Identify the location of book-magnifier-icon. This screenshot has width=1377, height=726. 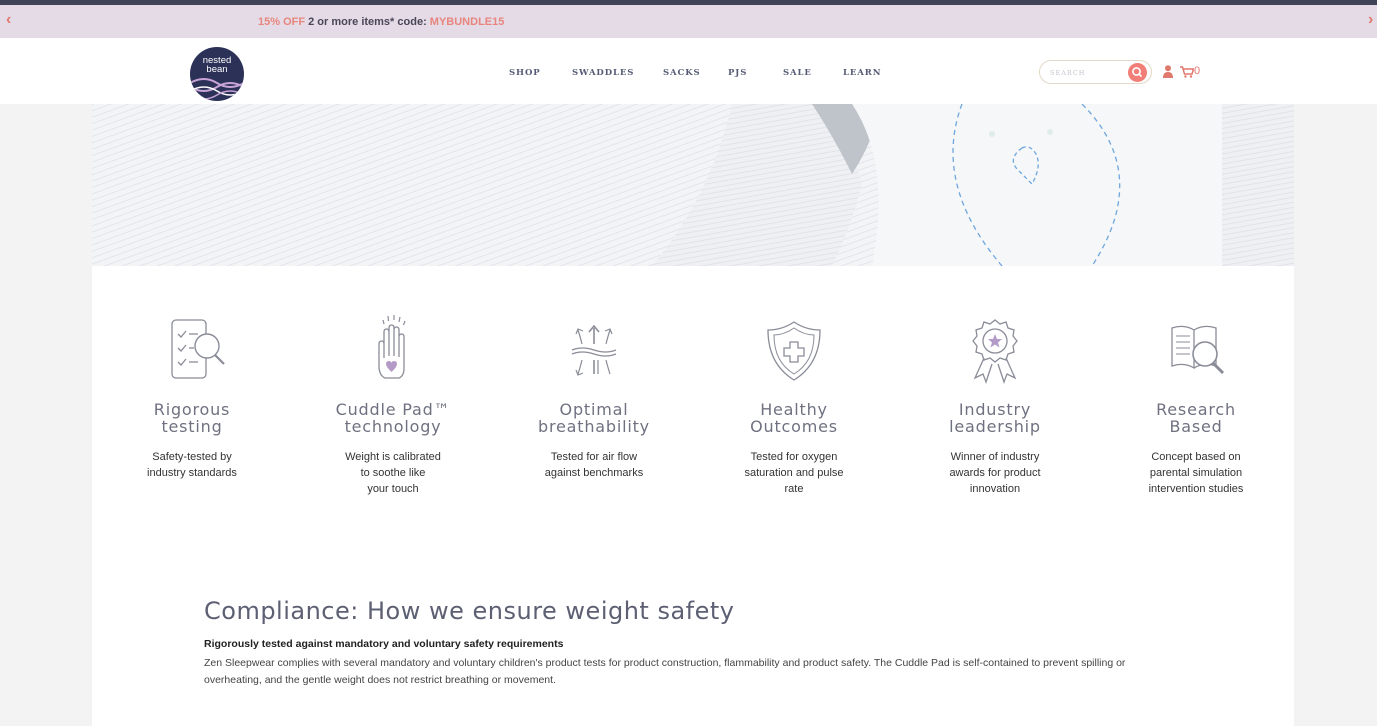
(1198, 350).